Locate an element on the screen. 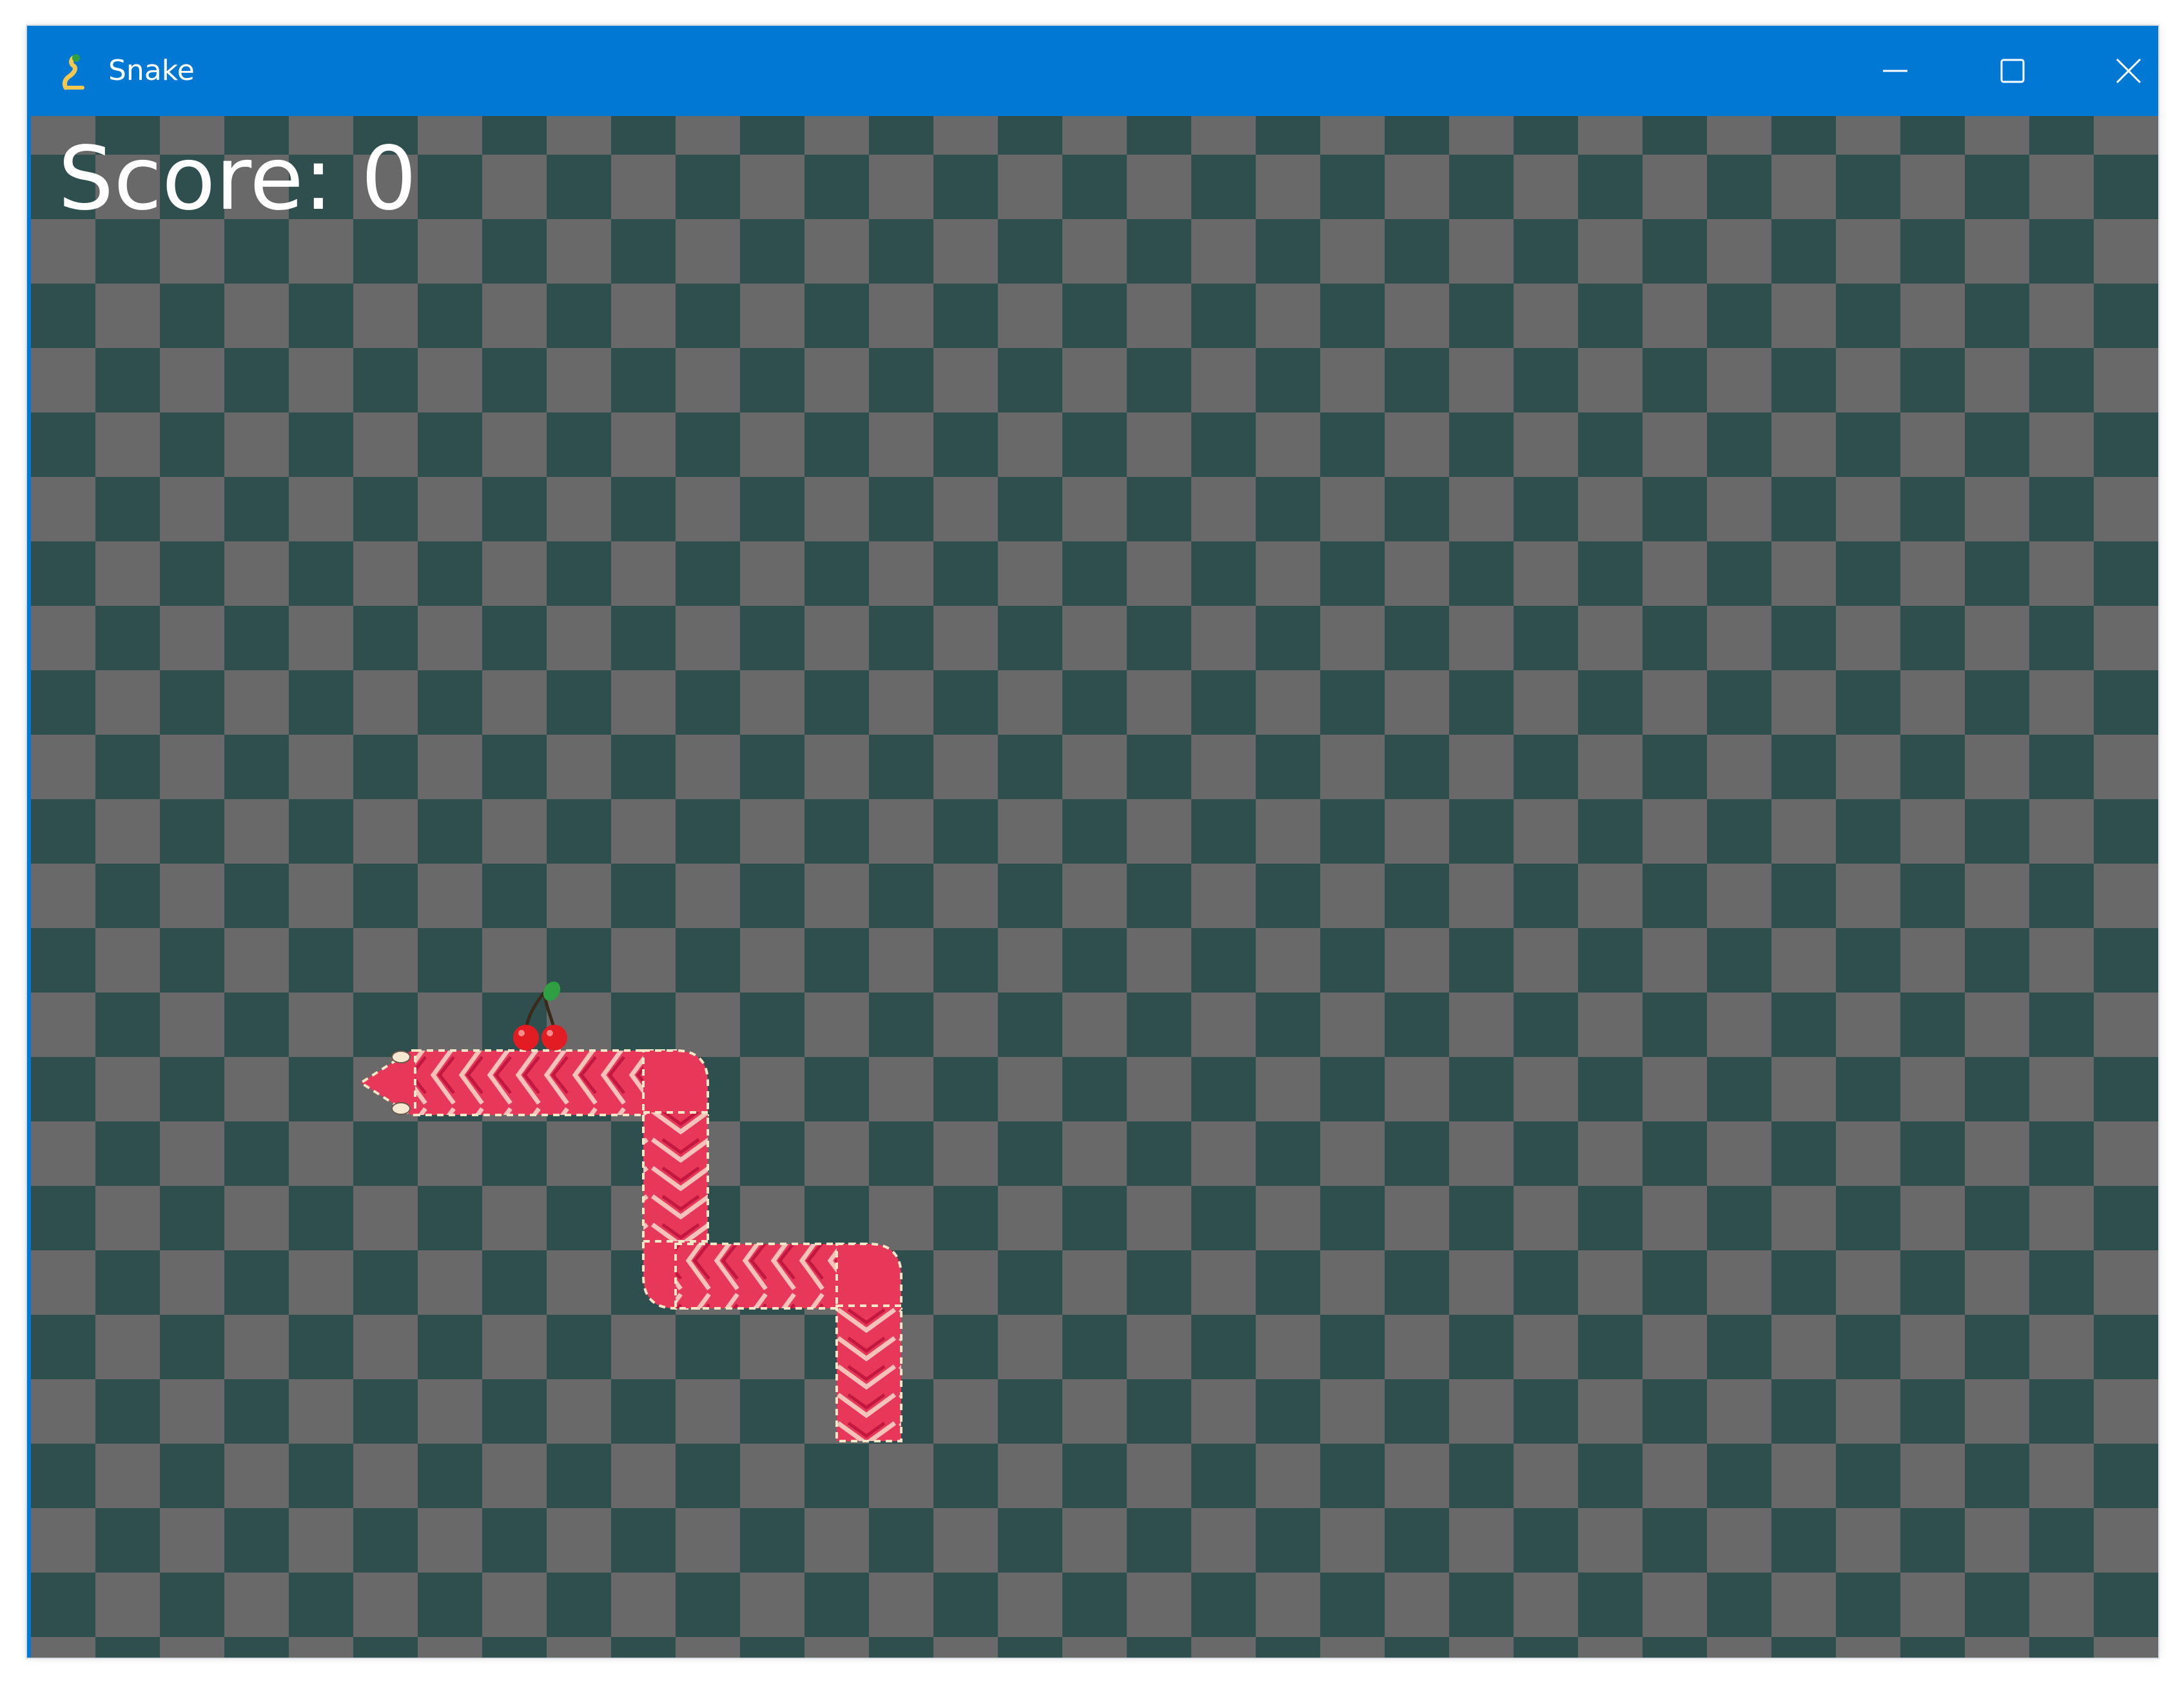 The height and width of the screenshot is (1686, 2184). snake is located at coordinates (630, 1245).